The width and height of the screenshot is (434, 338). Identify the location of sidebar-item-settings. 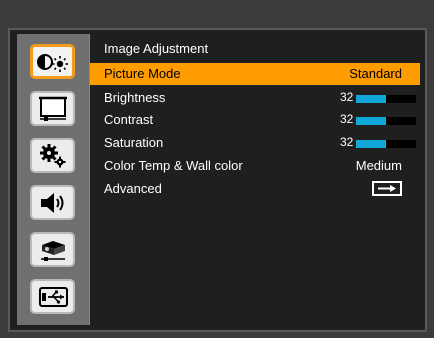
(52, 155).